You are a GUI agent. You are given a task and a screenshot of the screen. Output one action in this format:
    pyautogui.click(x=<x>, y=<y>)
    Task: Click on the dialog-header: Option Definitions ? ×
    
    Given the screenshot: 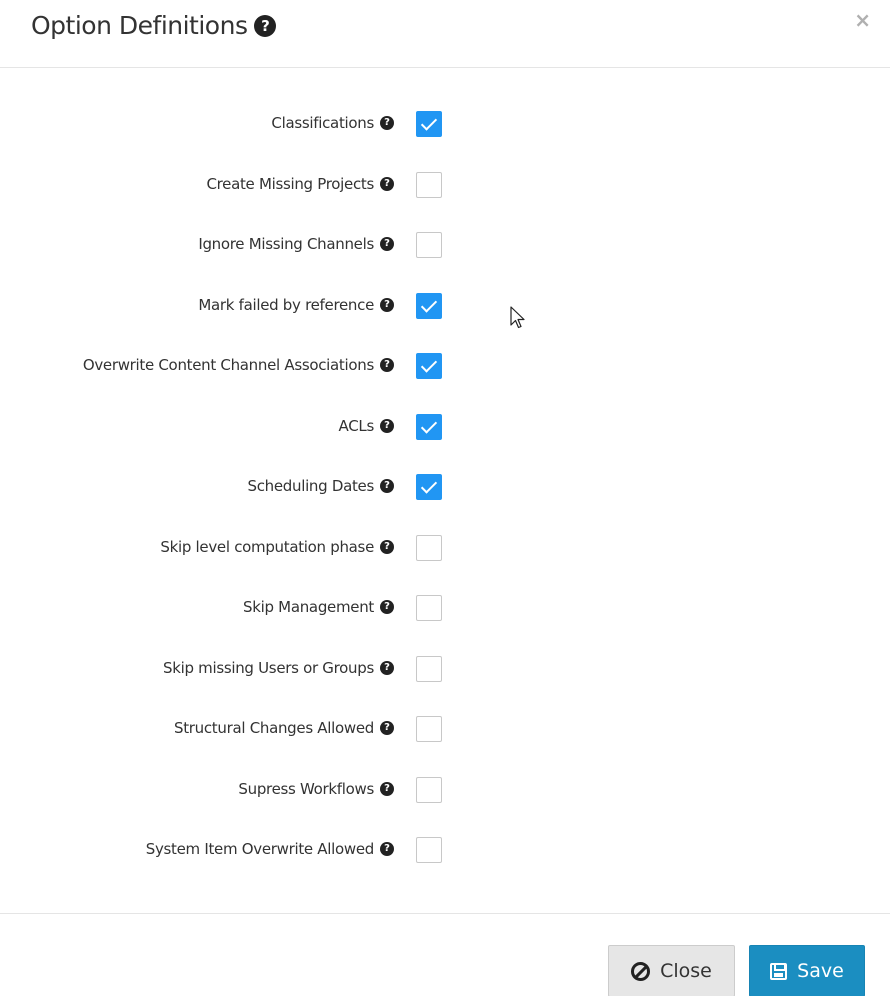 What is the action you would take?
    pyautogui.click(x=445, y=34)
    